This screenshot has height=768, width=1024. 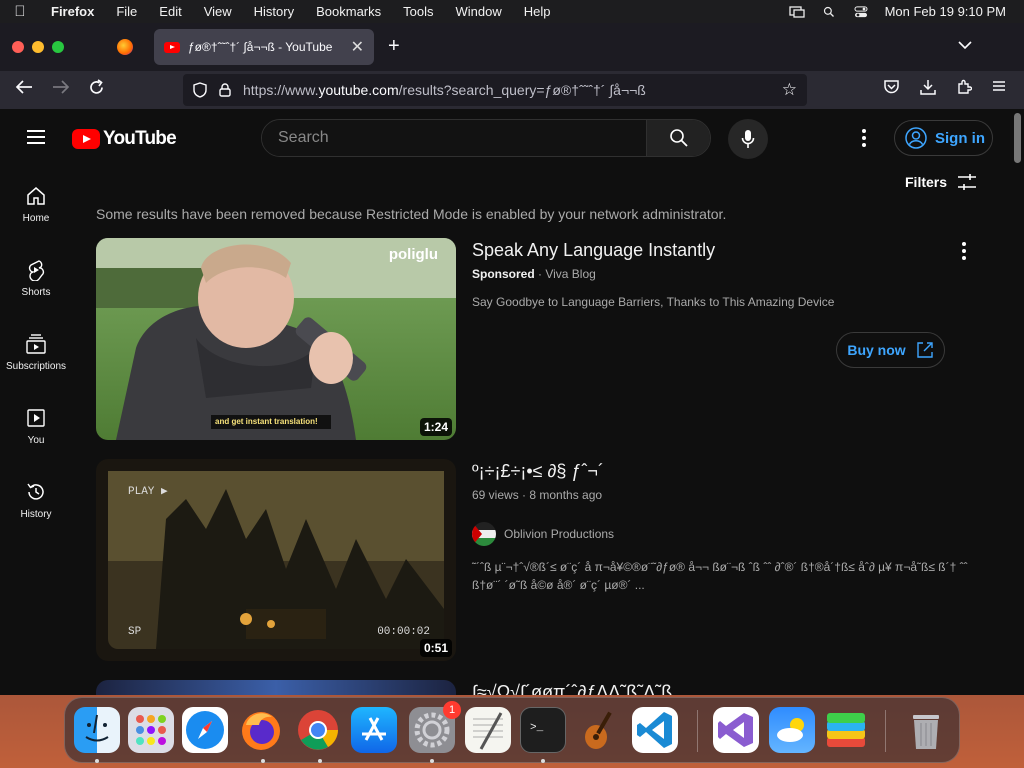 I want to click on app-store-icon, so click(x=374, y=730).